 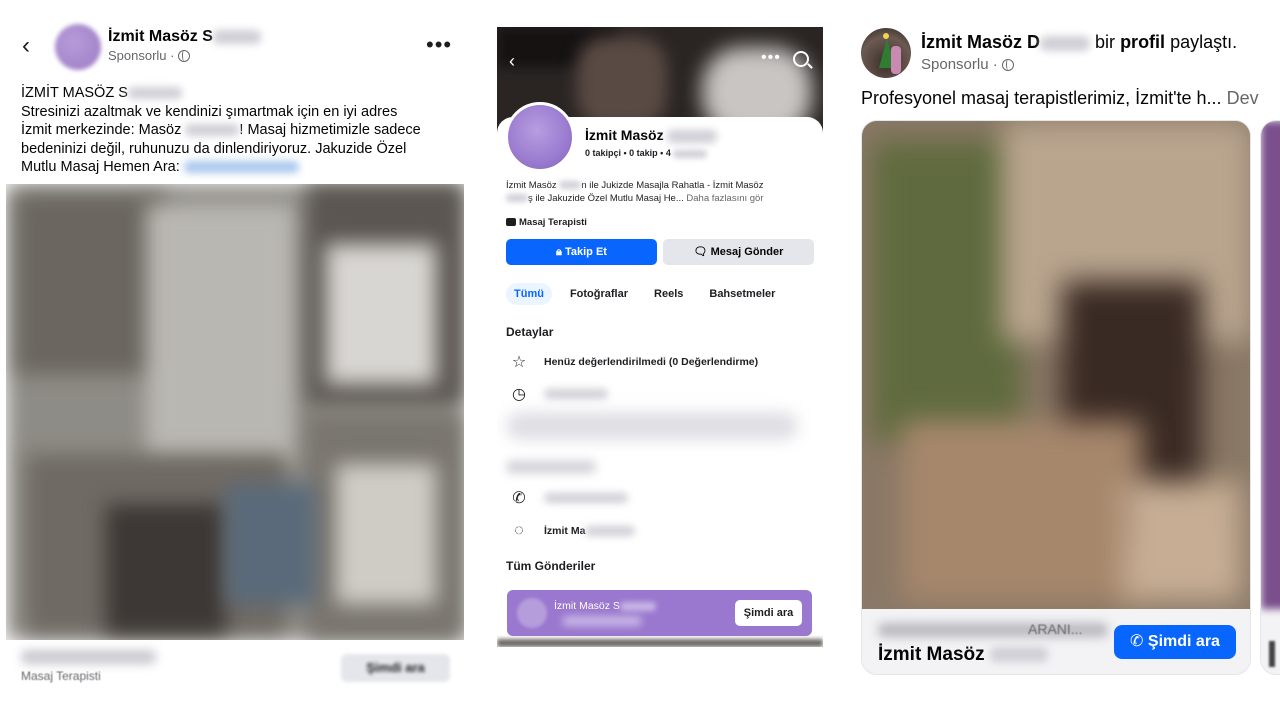 I want to click on star-icon: ☆, so click(x=519, y=362).